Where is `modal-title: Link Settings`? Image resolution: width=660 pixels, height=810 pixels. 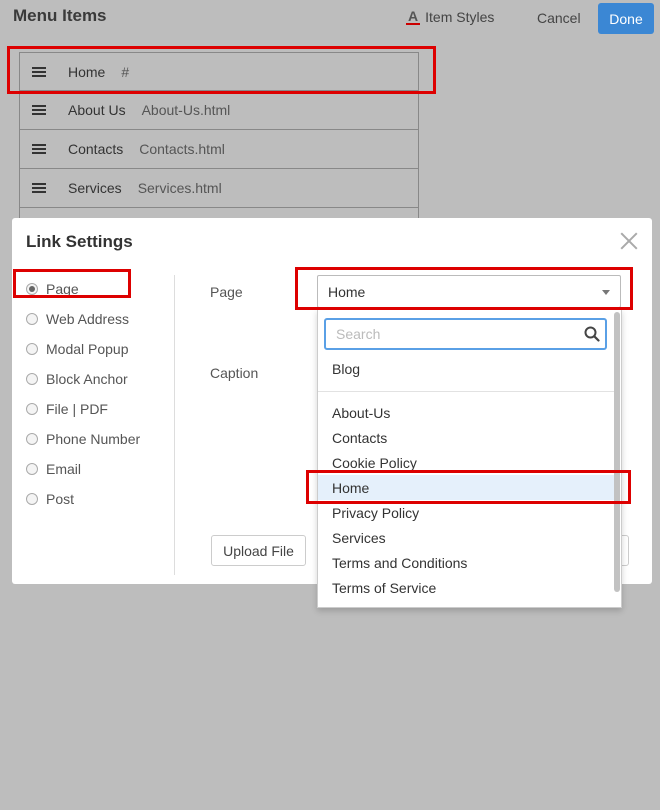 modal-title: Link Settings is located at coordinates (79, 241).